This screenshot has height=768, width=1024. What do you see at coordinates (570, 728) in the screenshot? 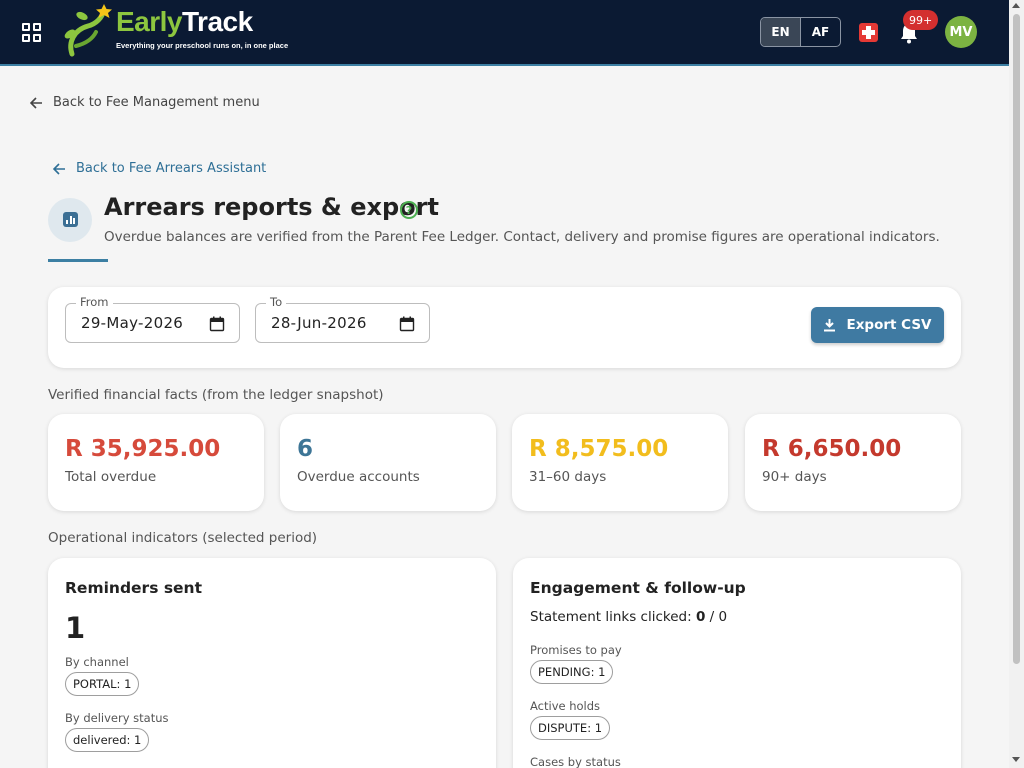
I see `active-holds-chip: DISPUTE: 1` at bounding box center [570, 728].